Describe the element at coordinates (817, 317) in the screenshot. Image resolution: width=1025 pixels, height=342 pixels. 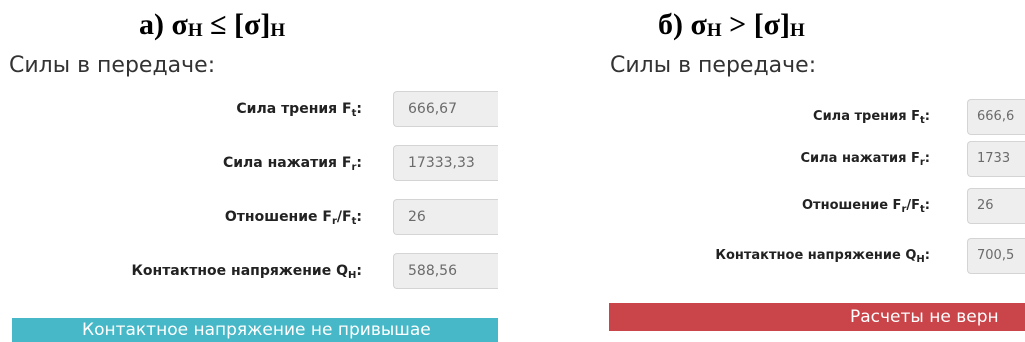
I see `danger-alert: Расчеты не верн` at that location.